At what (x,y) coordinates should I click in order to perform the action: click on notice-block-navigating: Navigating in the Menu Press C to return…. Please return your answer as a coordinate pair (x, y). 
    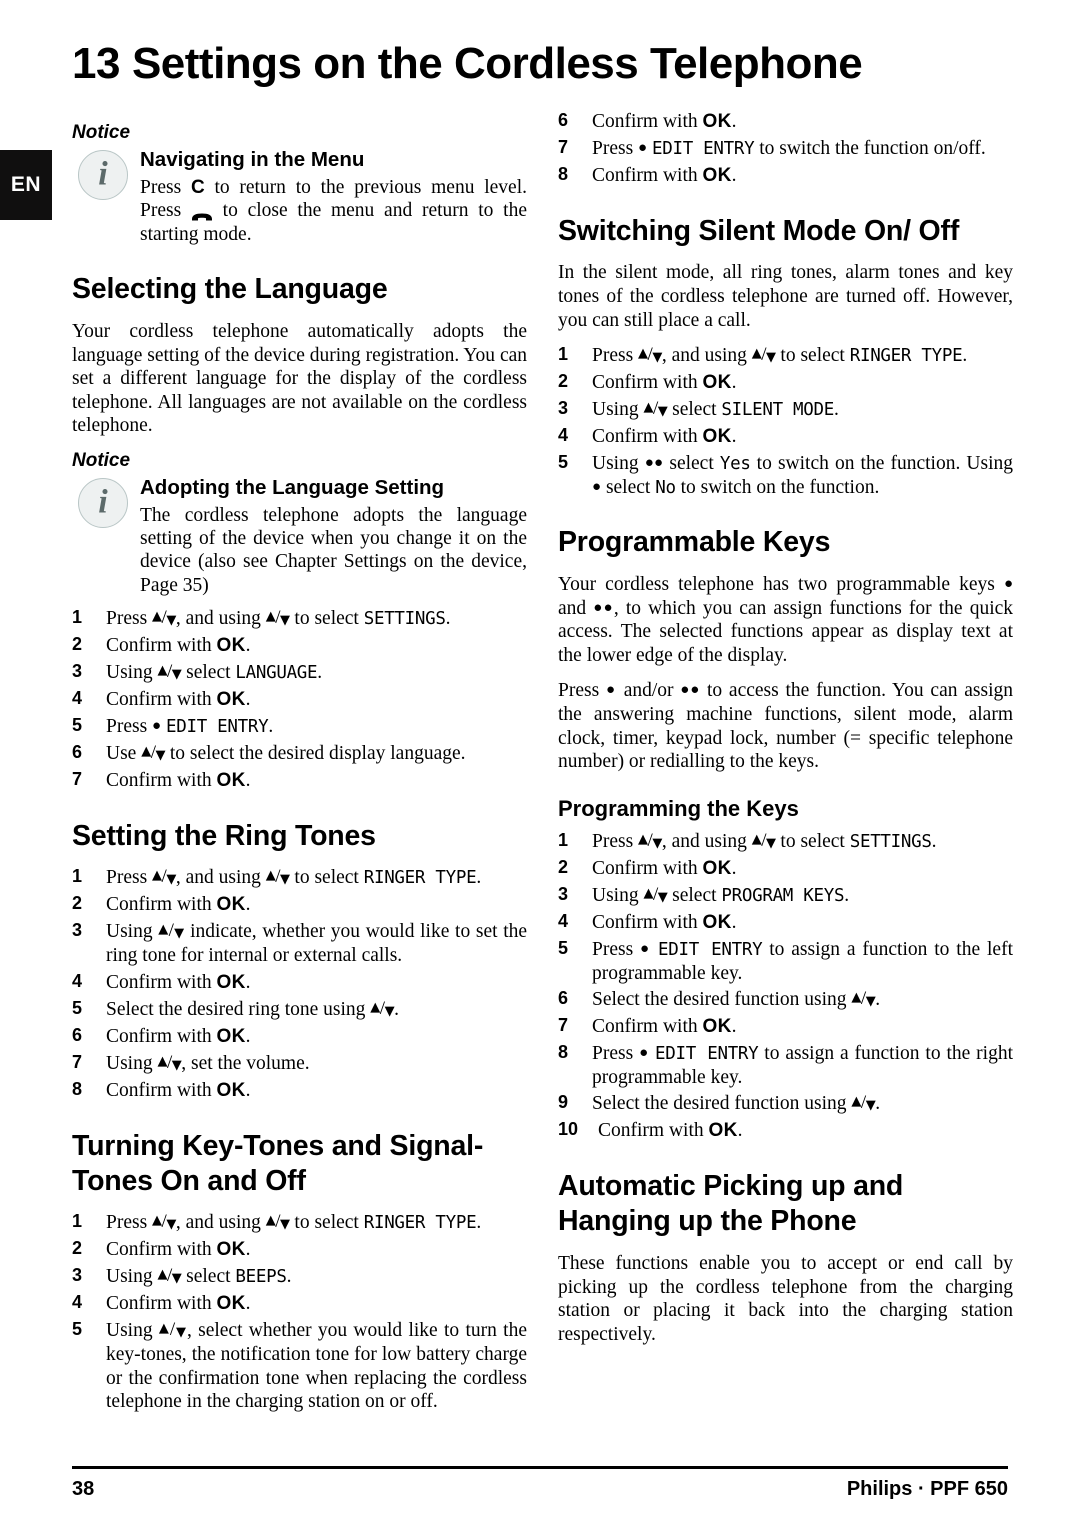
    Looking at the image, I should click on (299, 197).